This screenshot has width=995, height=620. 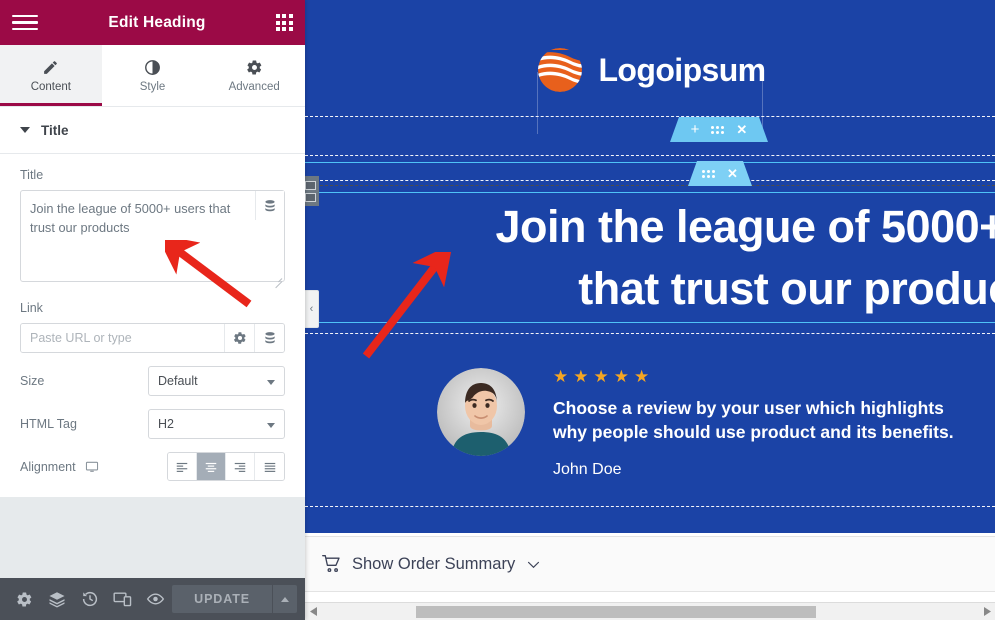 What do you see at coordinates (650, 180) in the screenshot?
I see `inner-section-guide` at bounding box center [650, 180].